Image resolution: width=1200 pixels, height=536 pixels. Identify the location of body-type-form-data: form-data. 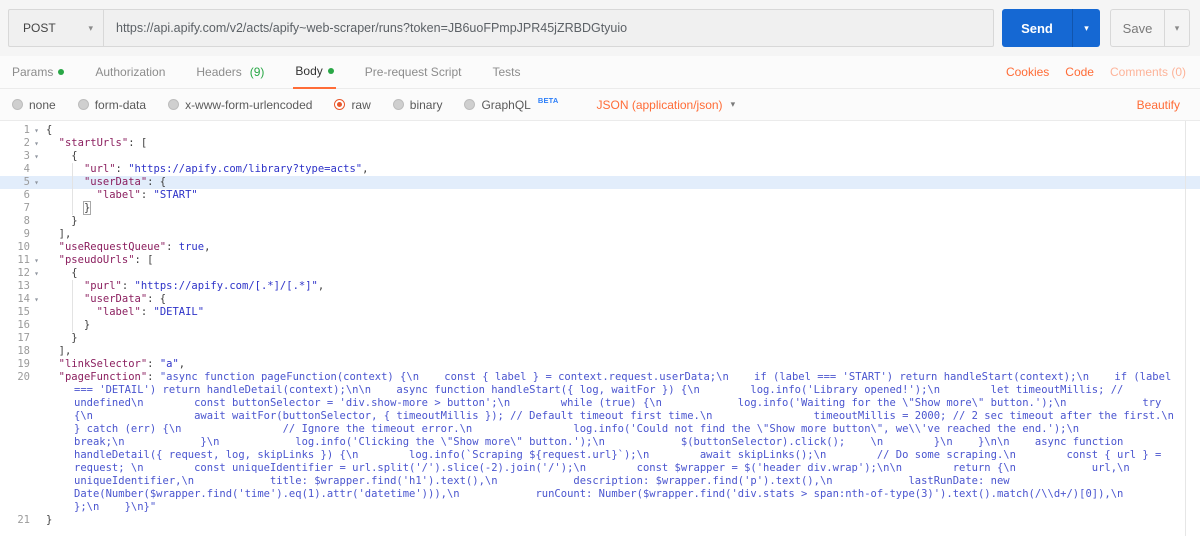
(111, 105).